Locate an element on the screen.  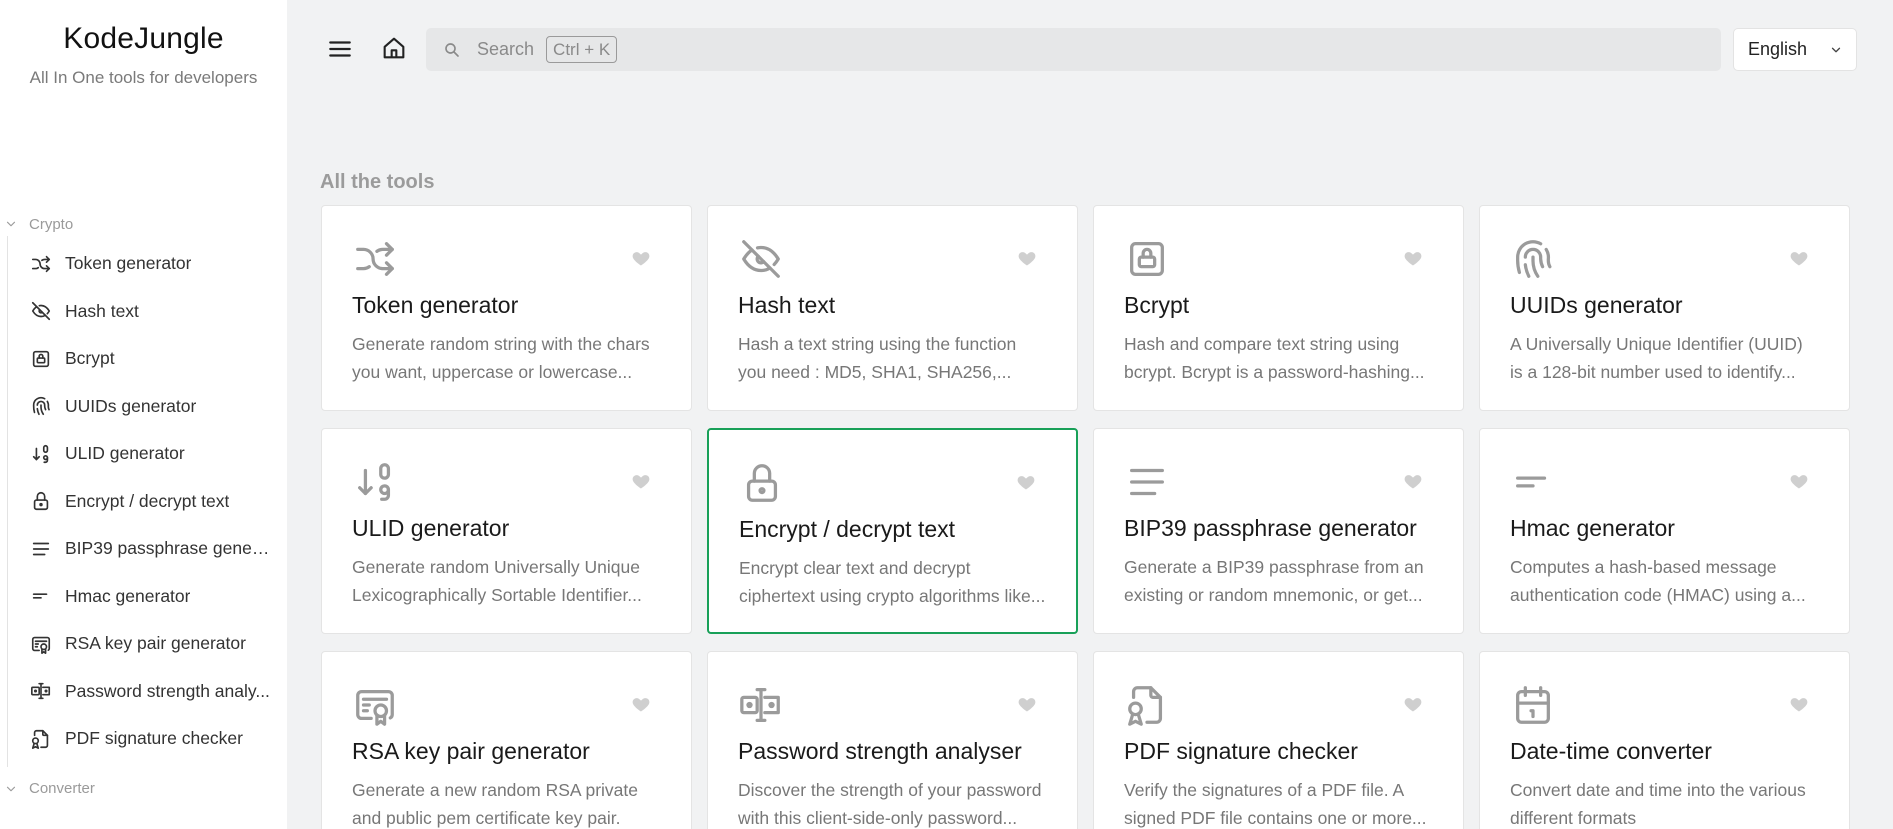
tool-card-title: BIP39 passphrase generator is located at coordinates (1270, 528).